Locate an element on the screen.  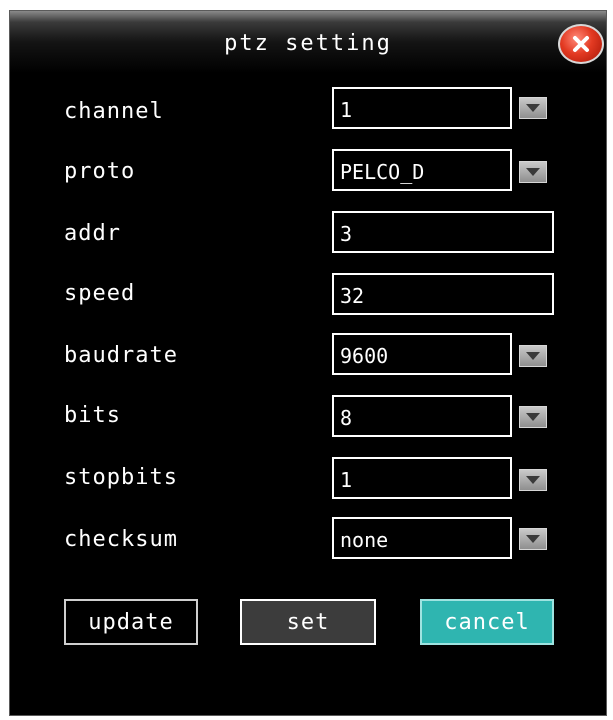
bits-dropdown-button is located at coordinates (533, 417).